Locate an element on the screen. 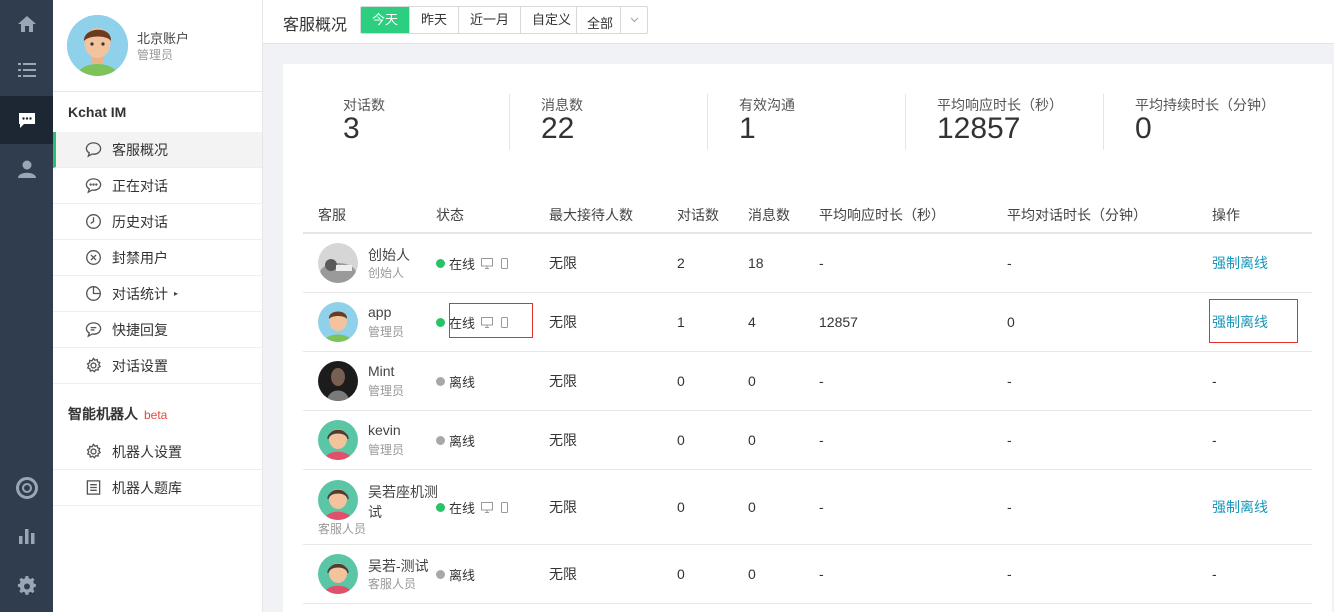 Image resolution: width=1334 pixels, height=612 pixels. sidebar-item-banned: 封禁用户 is located at coordinates (157, 258).